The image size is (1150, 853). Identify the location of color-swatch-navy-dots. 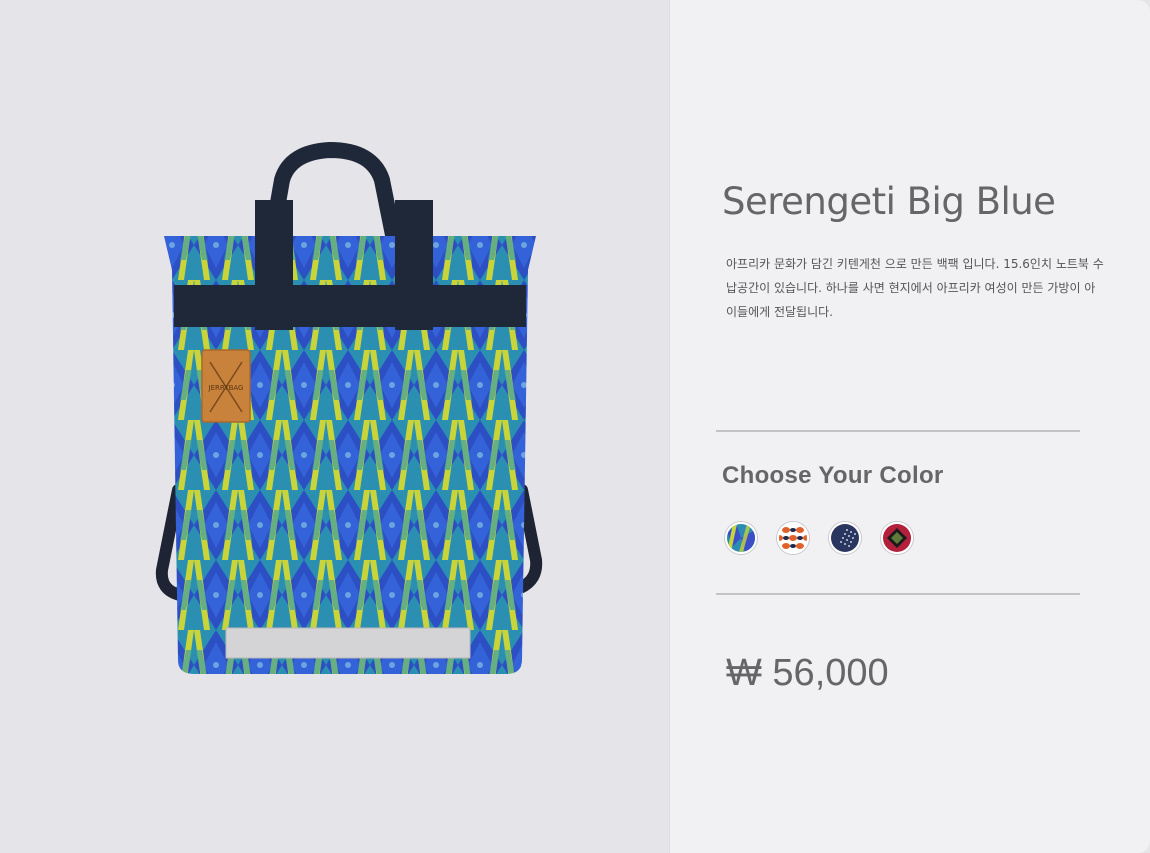
(845, 538).